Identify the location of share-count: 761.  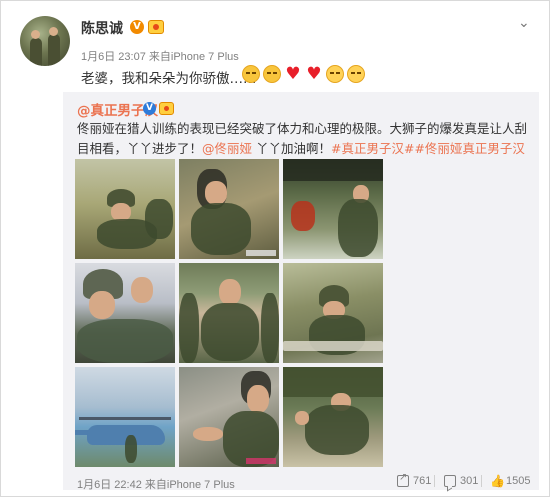
(422, 481).